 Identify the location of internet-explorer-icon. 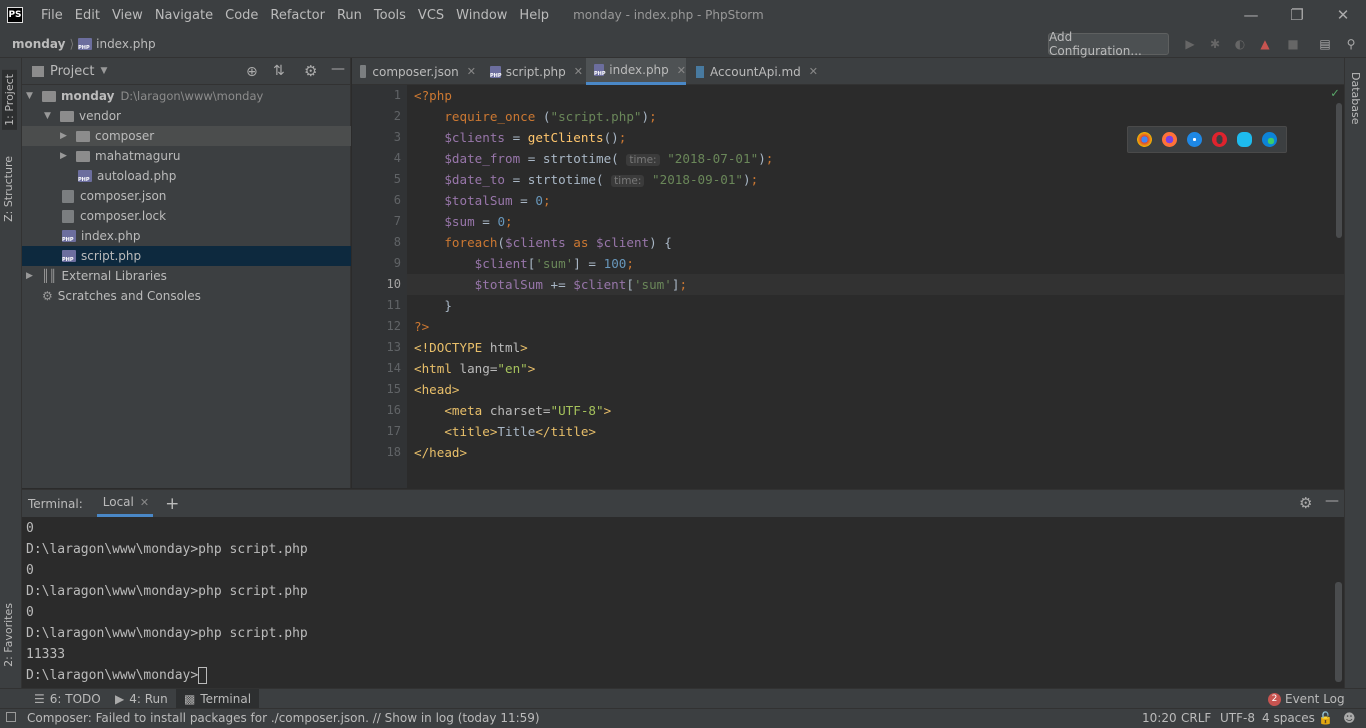
(1244, 139).